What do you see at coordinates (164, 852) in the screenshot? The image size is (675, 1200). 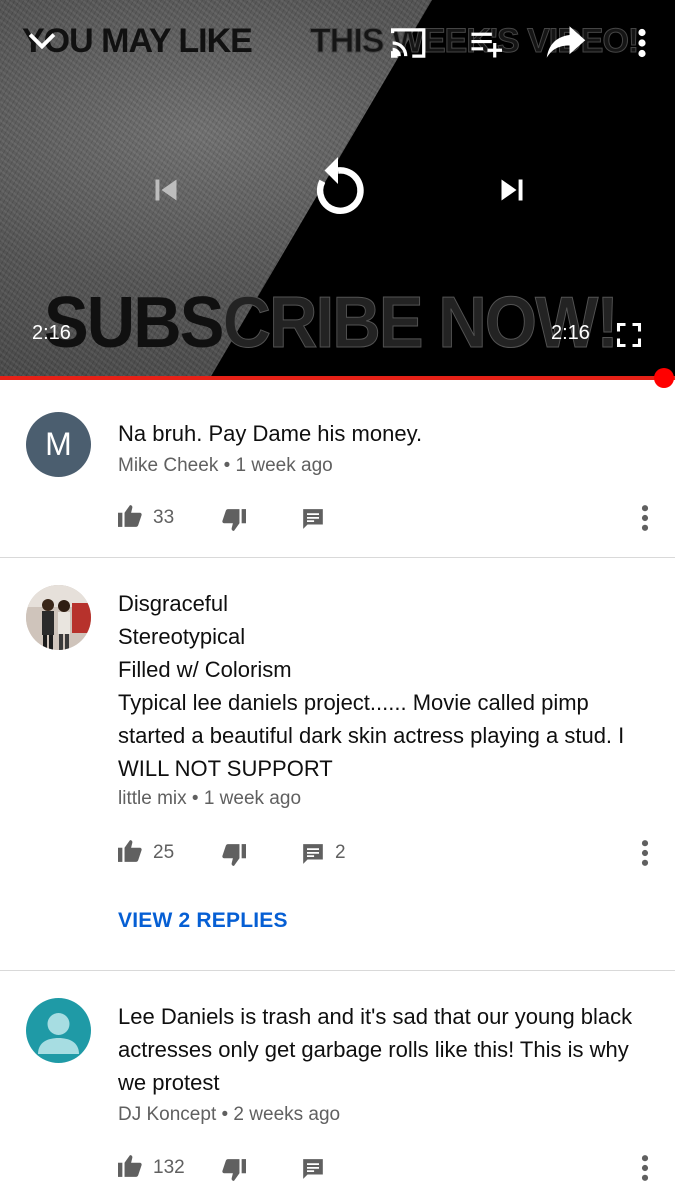 I see `like-count: 25` at bounding box center [164, 852].